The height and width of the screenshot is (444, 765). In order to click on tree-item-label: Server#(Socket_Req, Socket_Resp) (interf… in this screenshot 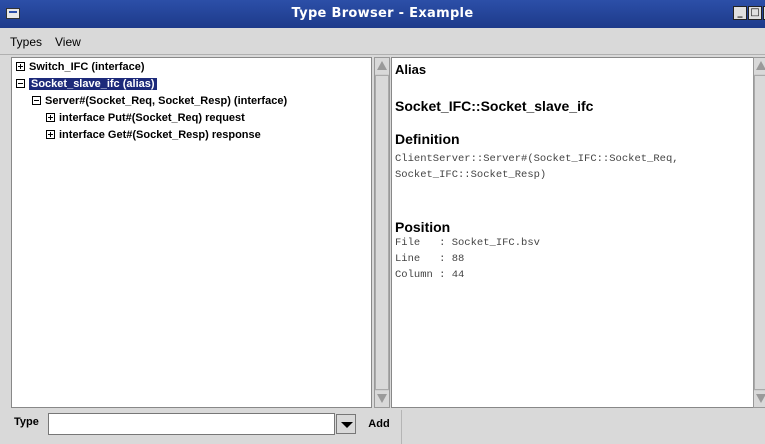, I will do `click(166, 101)`.